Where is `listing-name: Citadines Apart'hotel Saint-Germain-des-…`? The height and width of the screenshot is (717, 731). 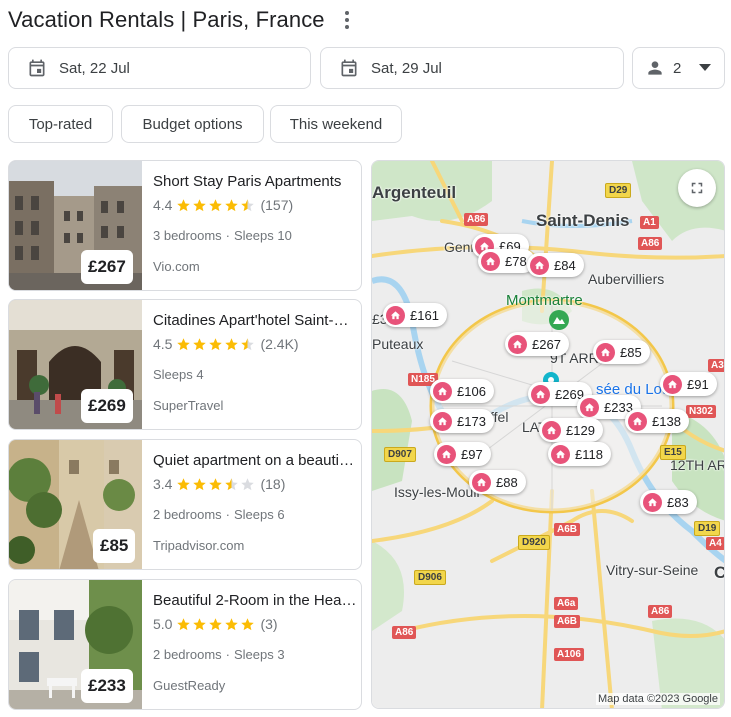
listing-name: Citadines Apart'hotel Saint-Germain-des-… is located at coordinates (255, 320).